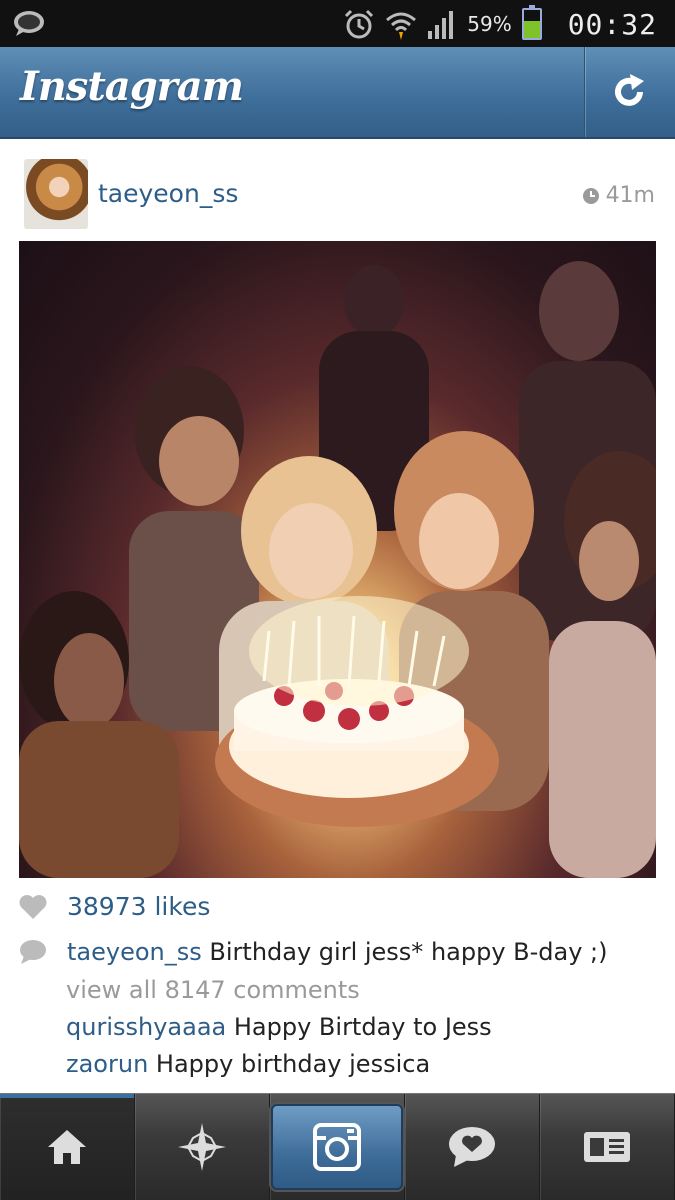 Image resolution: width=675 pixels, height=1200 pixels. I want to click on comment-text: Happy birthday jessica, so click(293, 1064).